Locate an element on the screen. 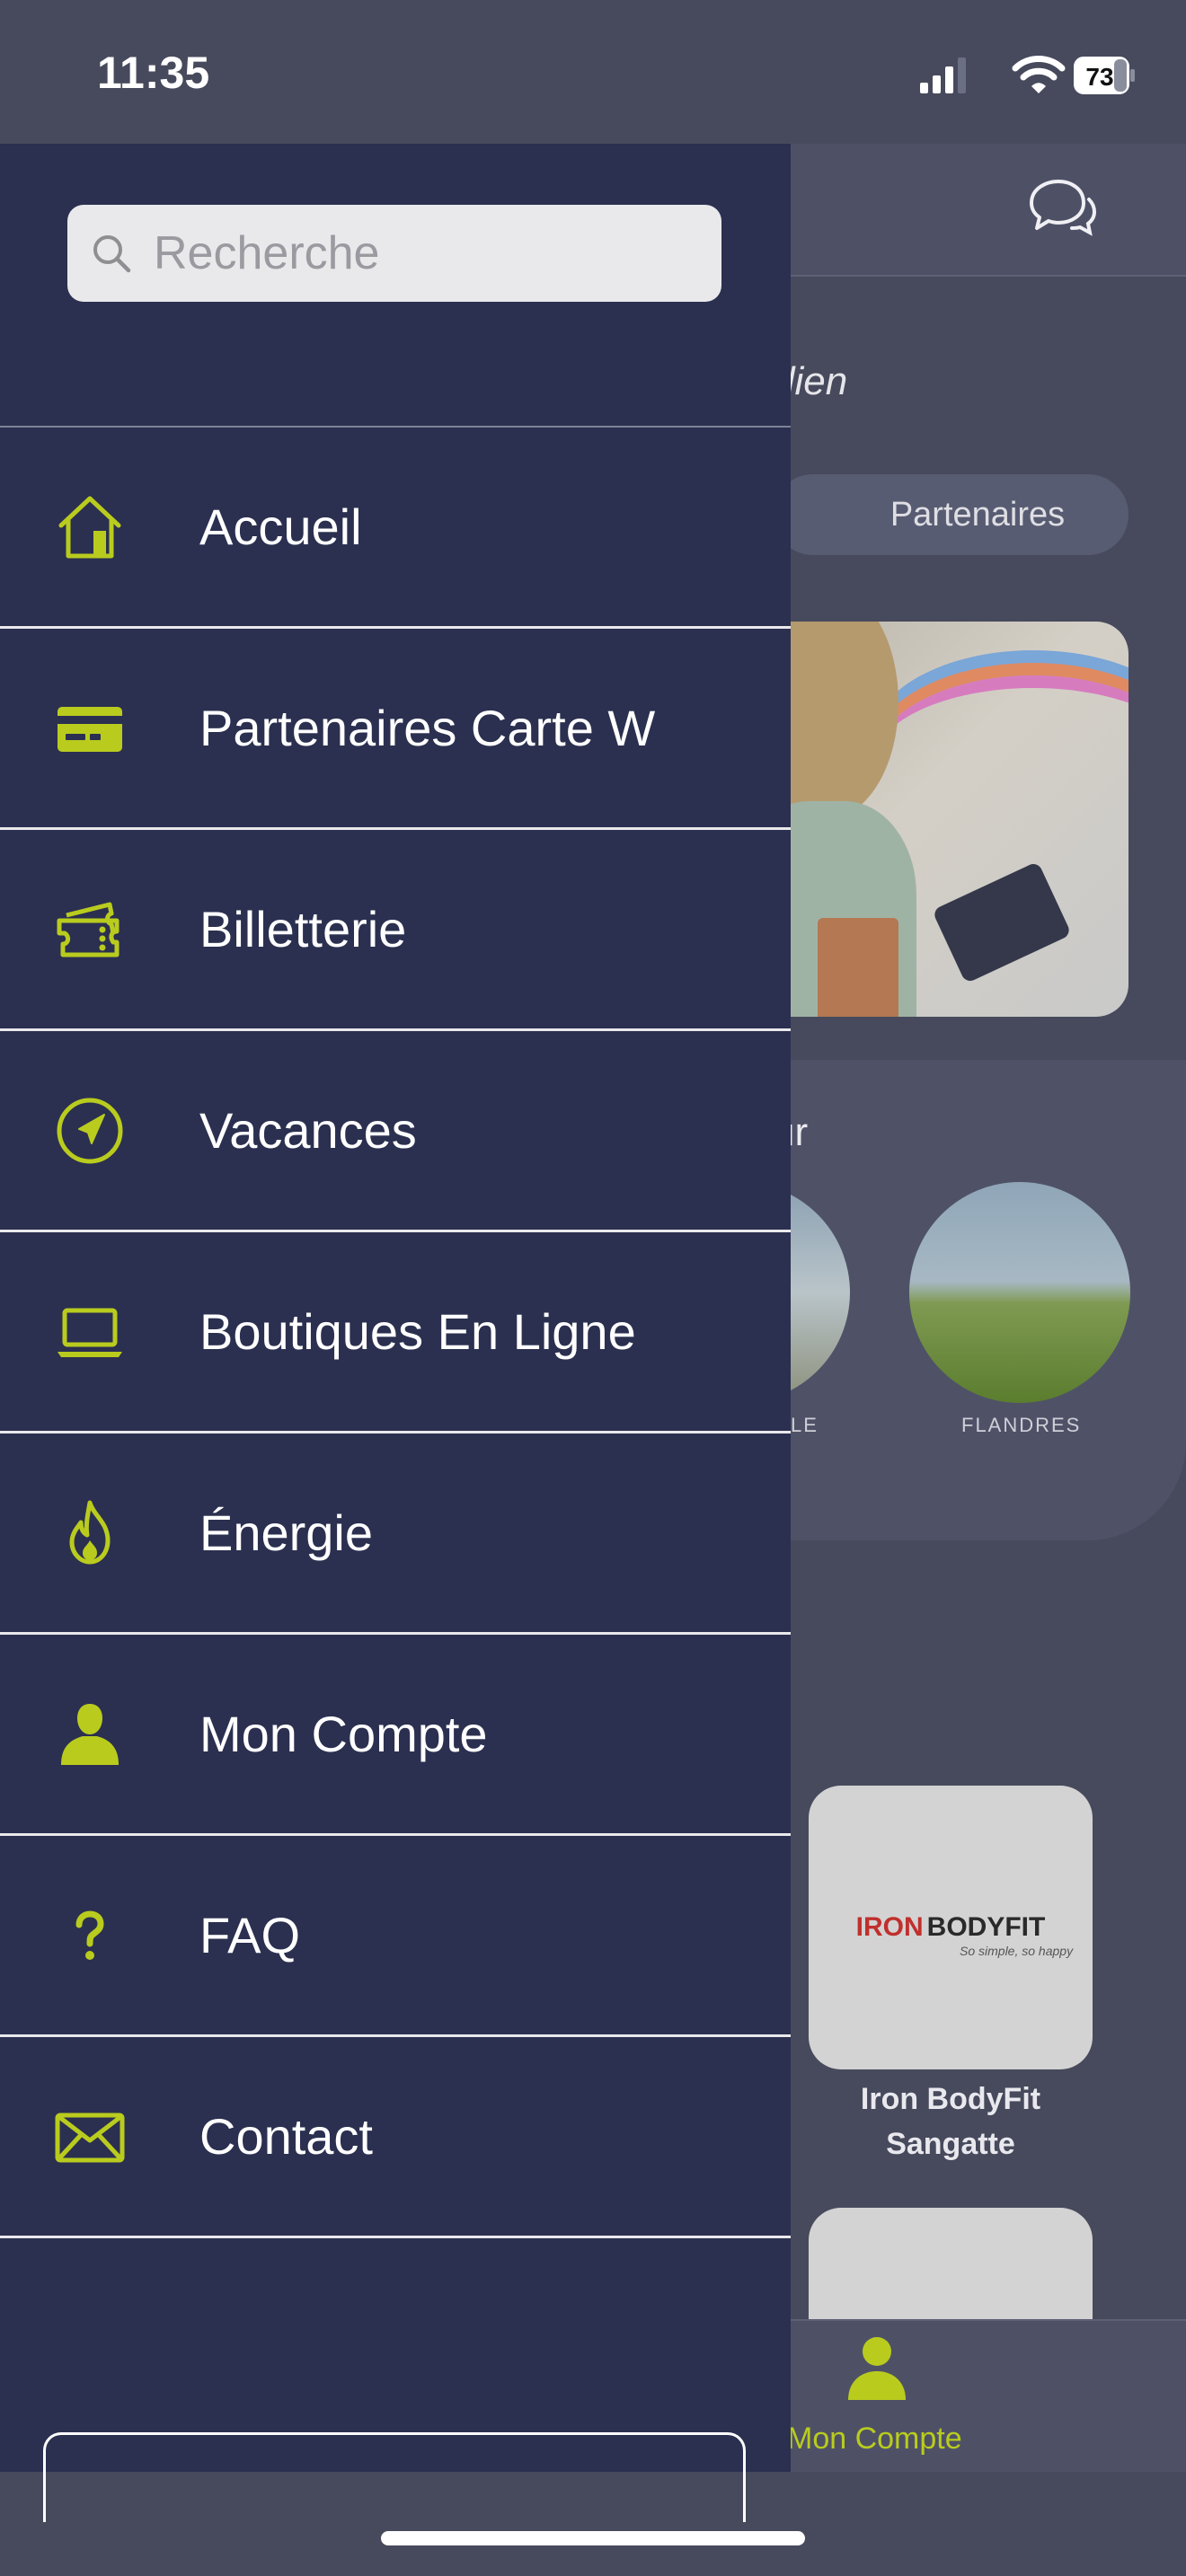 The height and width of the screenshot is (2576, 1186). menu-item-contact: Contact is located at coordinates (395, 2137).